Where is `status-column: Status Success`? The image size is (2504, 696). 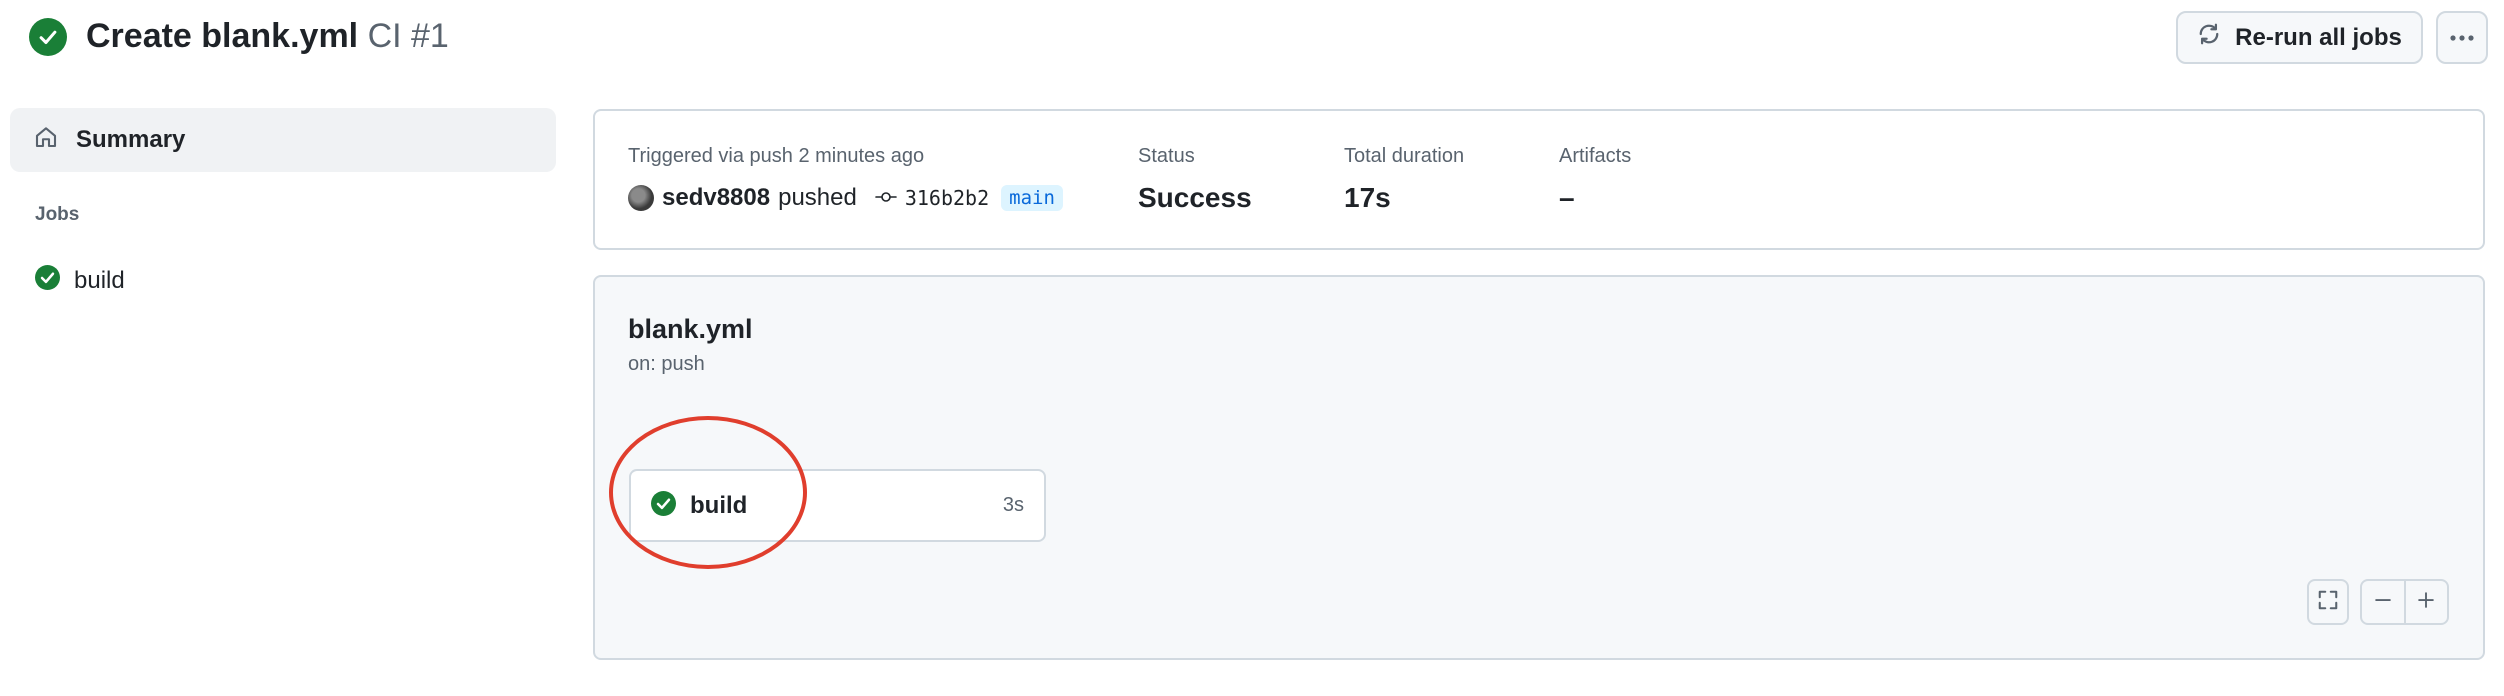
status-column: Status Success is located at coordinates (1195, 179).